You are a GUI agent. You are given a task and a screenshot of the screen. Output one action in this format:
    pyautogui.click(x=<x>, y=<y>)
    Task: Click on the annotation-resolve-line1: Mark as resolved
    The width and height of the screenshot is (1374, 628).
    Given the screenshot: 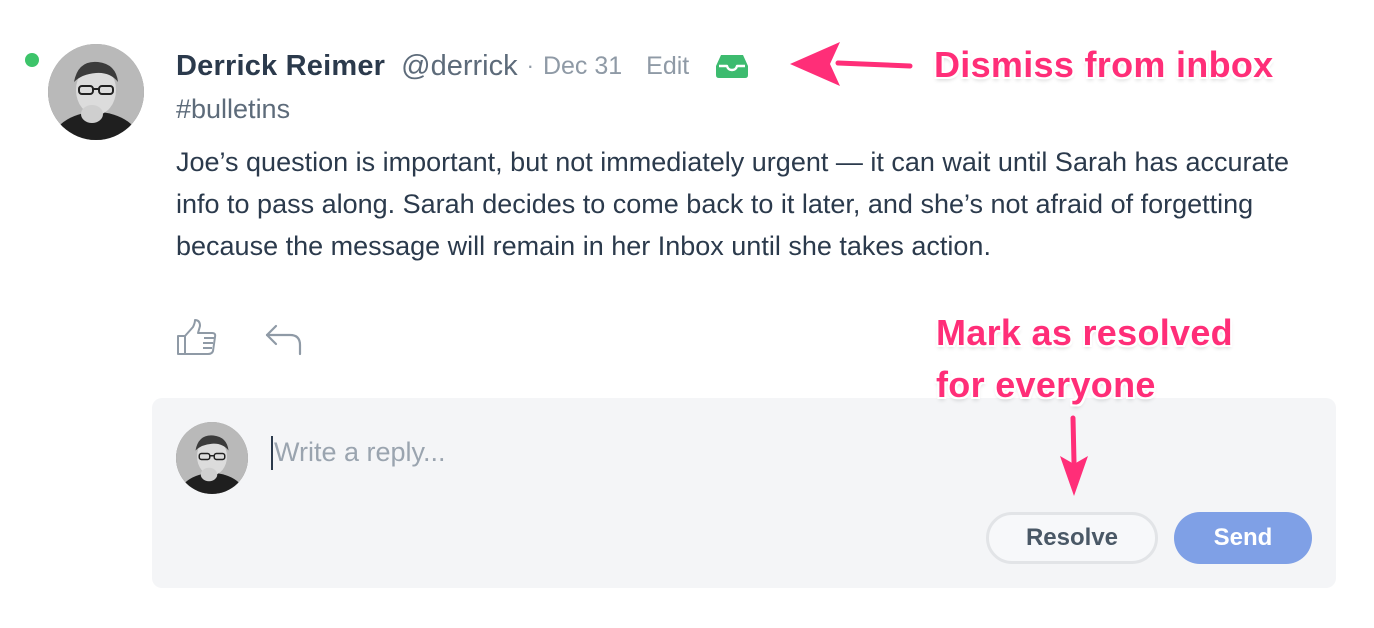 What is the action you would take?
    pyautogui.click(x=1084, y=332)
    